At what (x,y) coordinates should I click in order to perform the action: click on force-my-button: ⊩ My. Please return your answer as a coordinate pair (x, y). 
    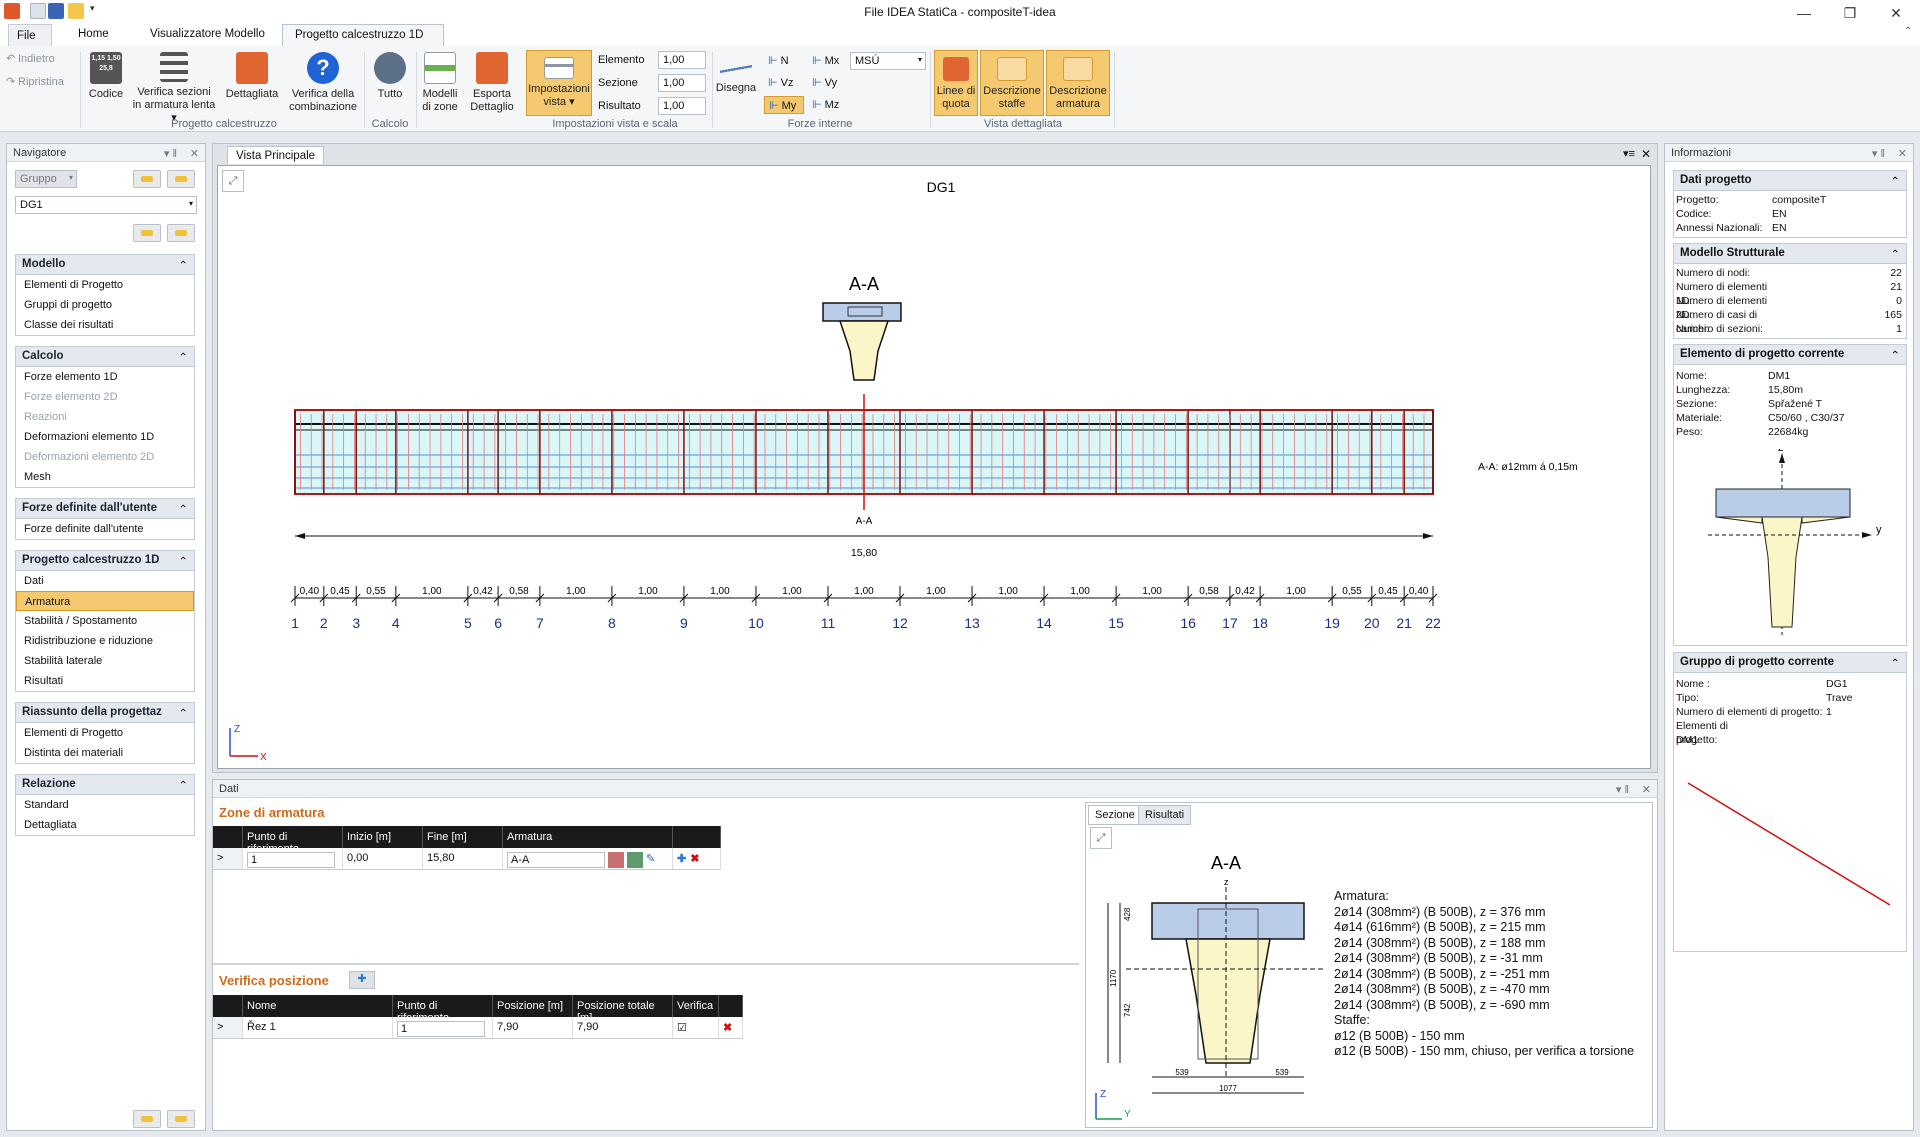
    Looking at the image, I should click on (784, 105).